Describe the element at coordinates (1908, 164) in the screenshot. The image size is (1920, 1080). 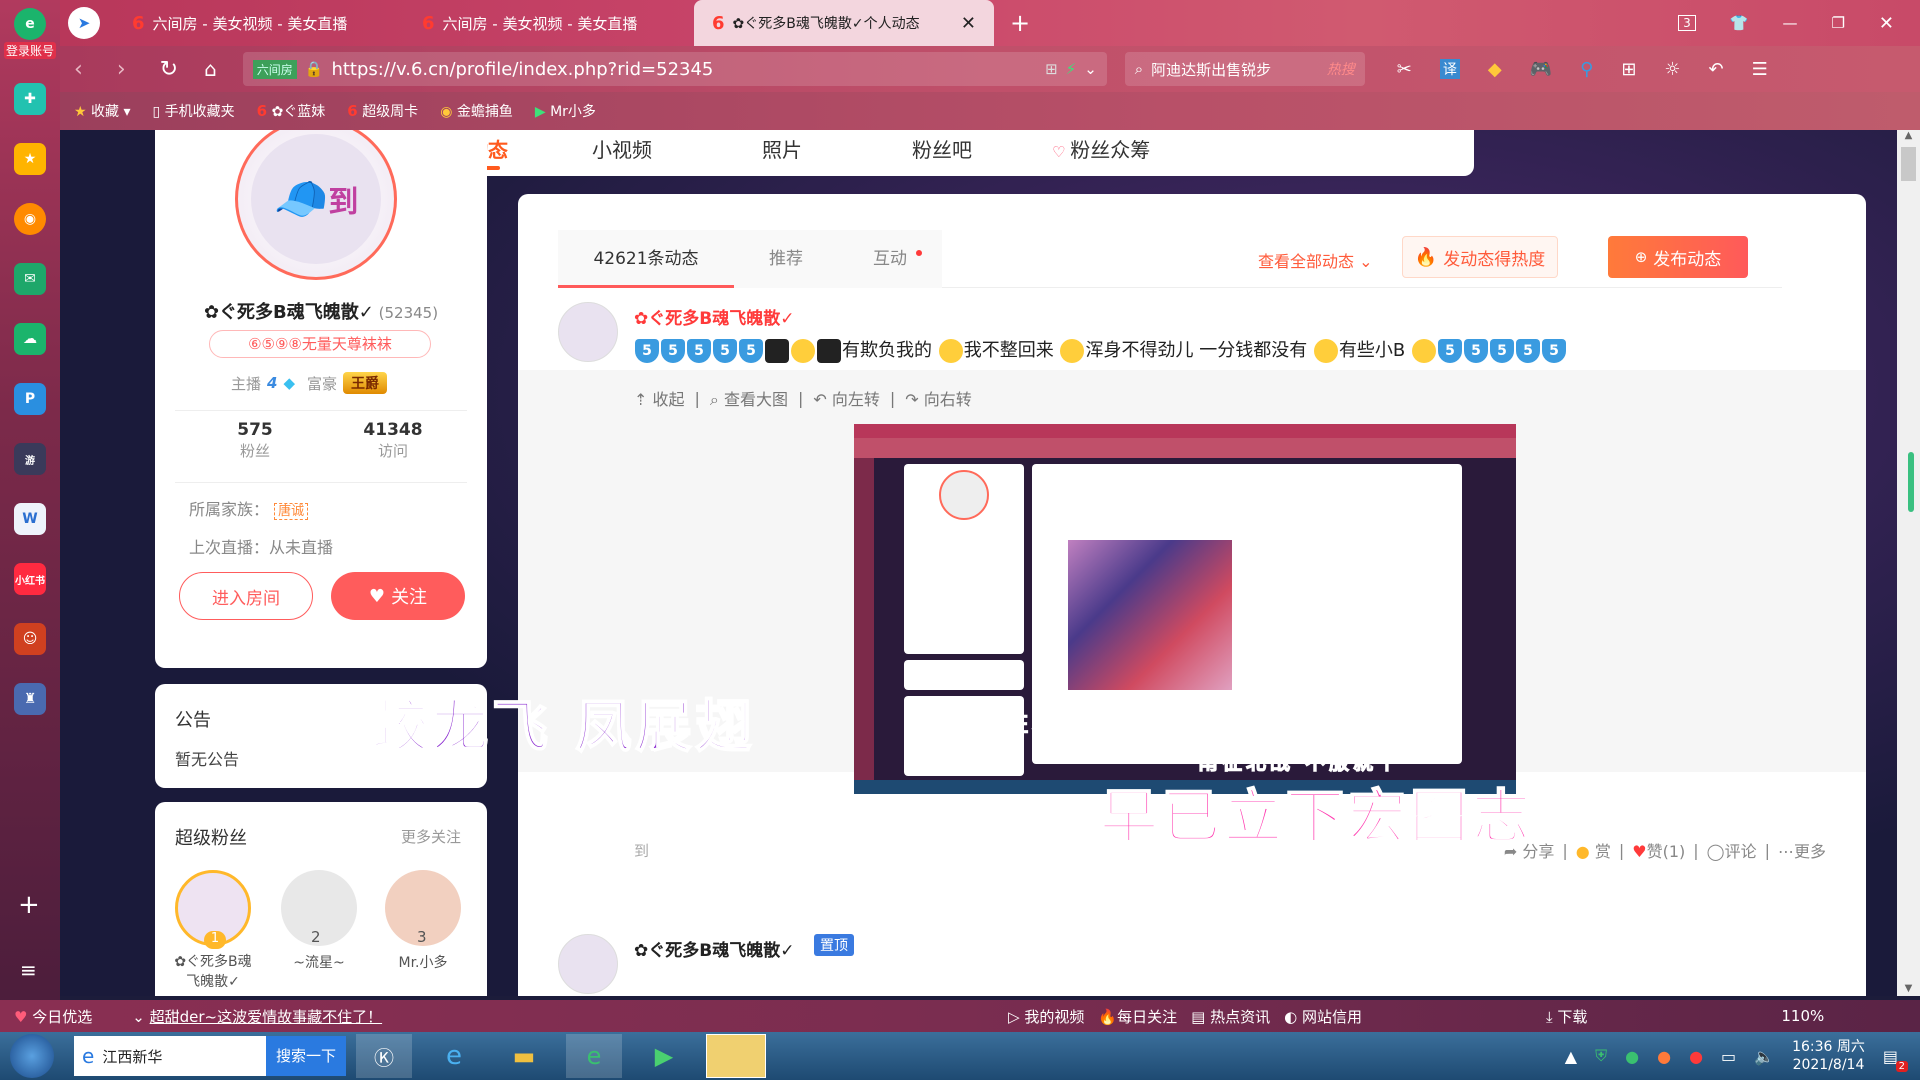
I see `scroll-thumb` at that location.